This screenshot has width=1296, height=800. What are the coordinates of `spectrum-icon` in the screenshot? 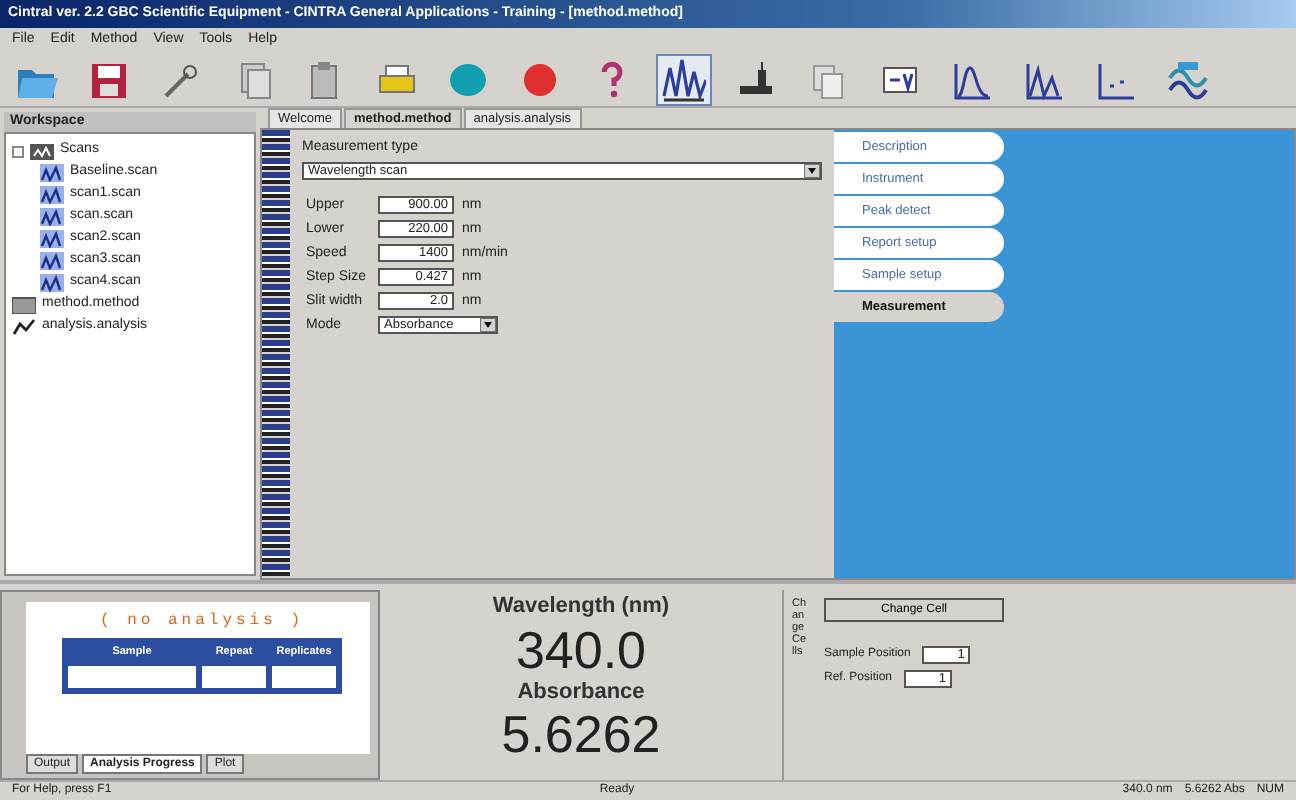 It's located at (684, 79).